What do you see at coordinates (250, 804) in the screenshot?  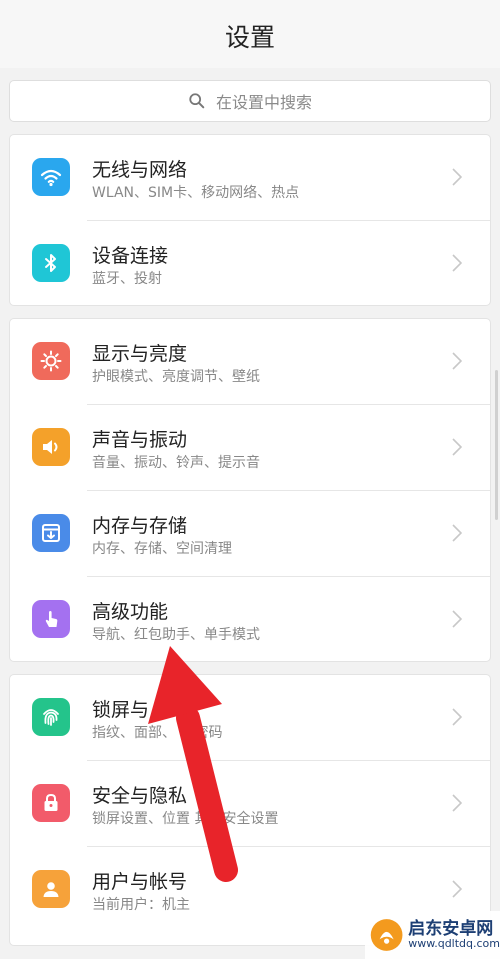 I see `settings-item-security-privacy: 安全与隐私 锁屏设置、位置 其他安全设置` at bounding box center [250, 804].